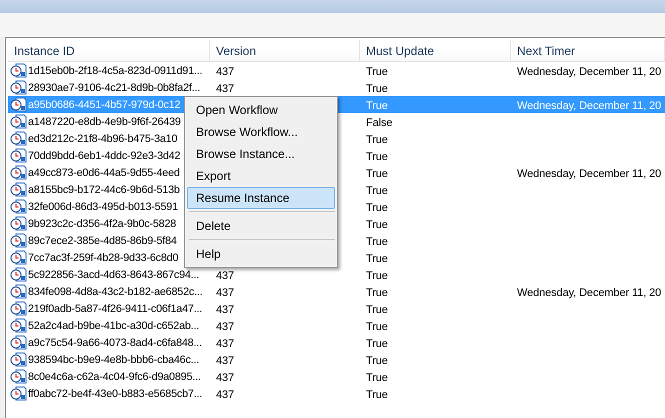 Image resolution: width=665 pixels, height=418 pixels. I want to click on menu-item: Resume Instance, so click(261, 198).